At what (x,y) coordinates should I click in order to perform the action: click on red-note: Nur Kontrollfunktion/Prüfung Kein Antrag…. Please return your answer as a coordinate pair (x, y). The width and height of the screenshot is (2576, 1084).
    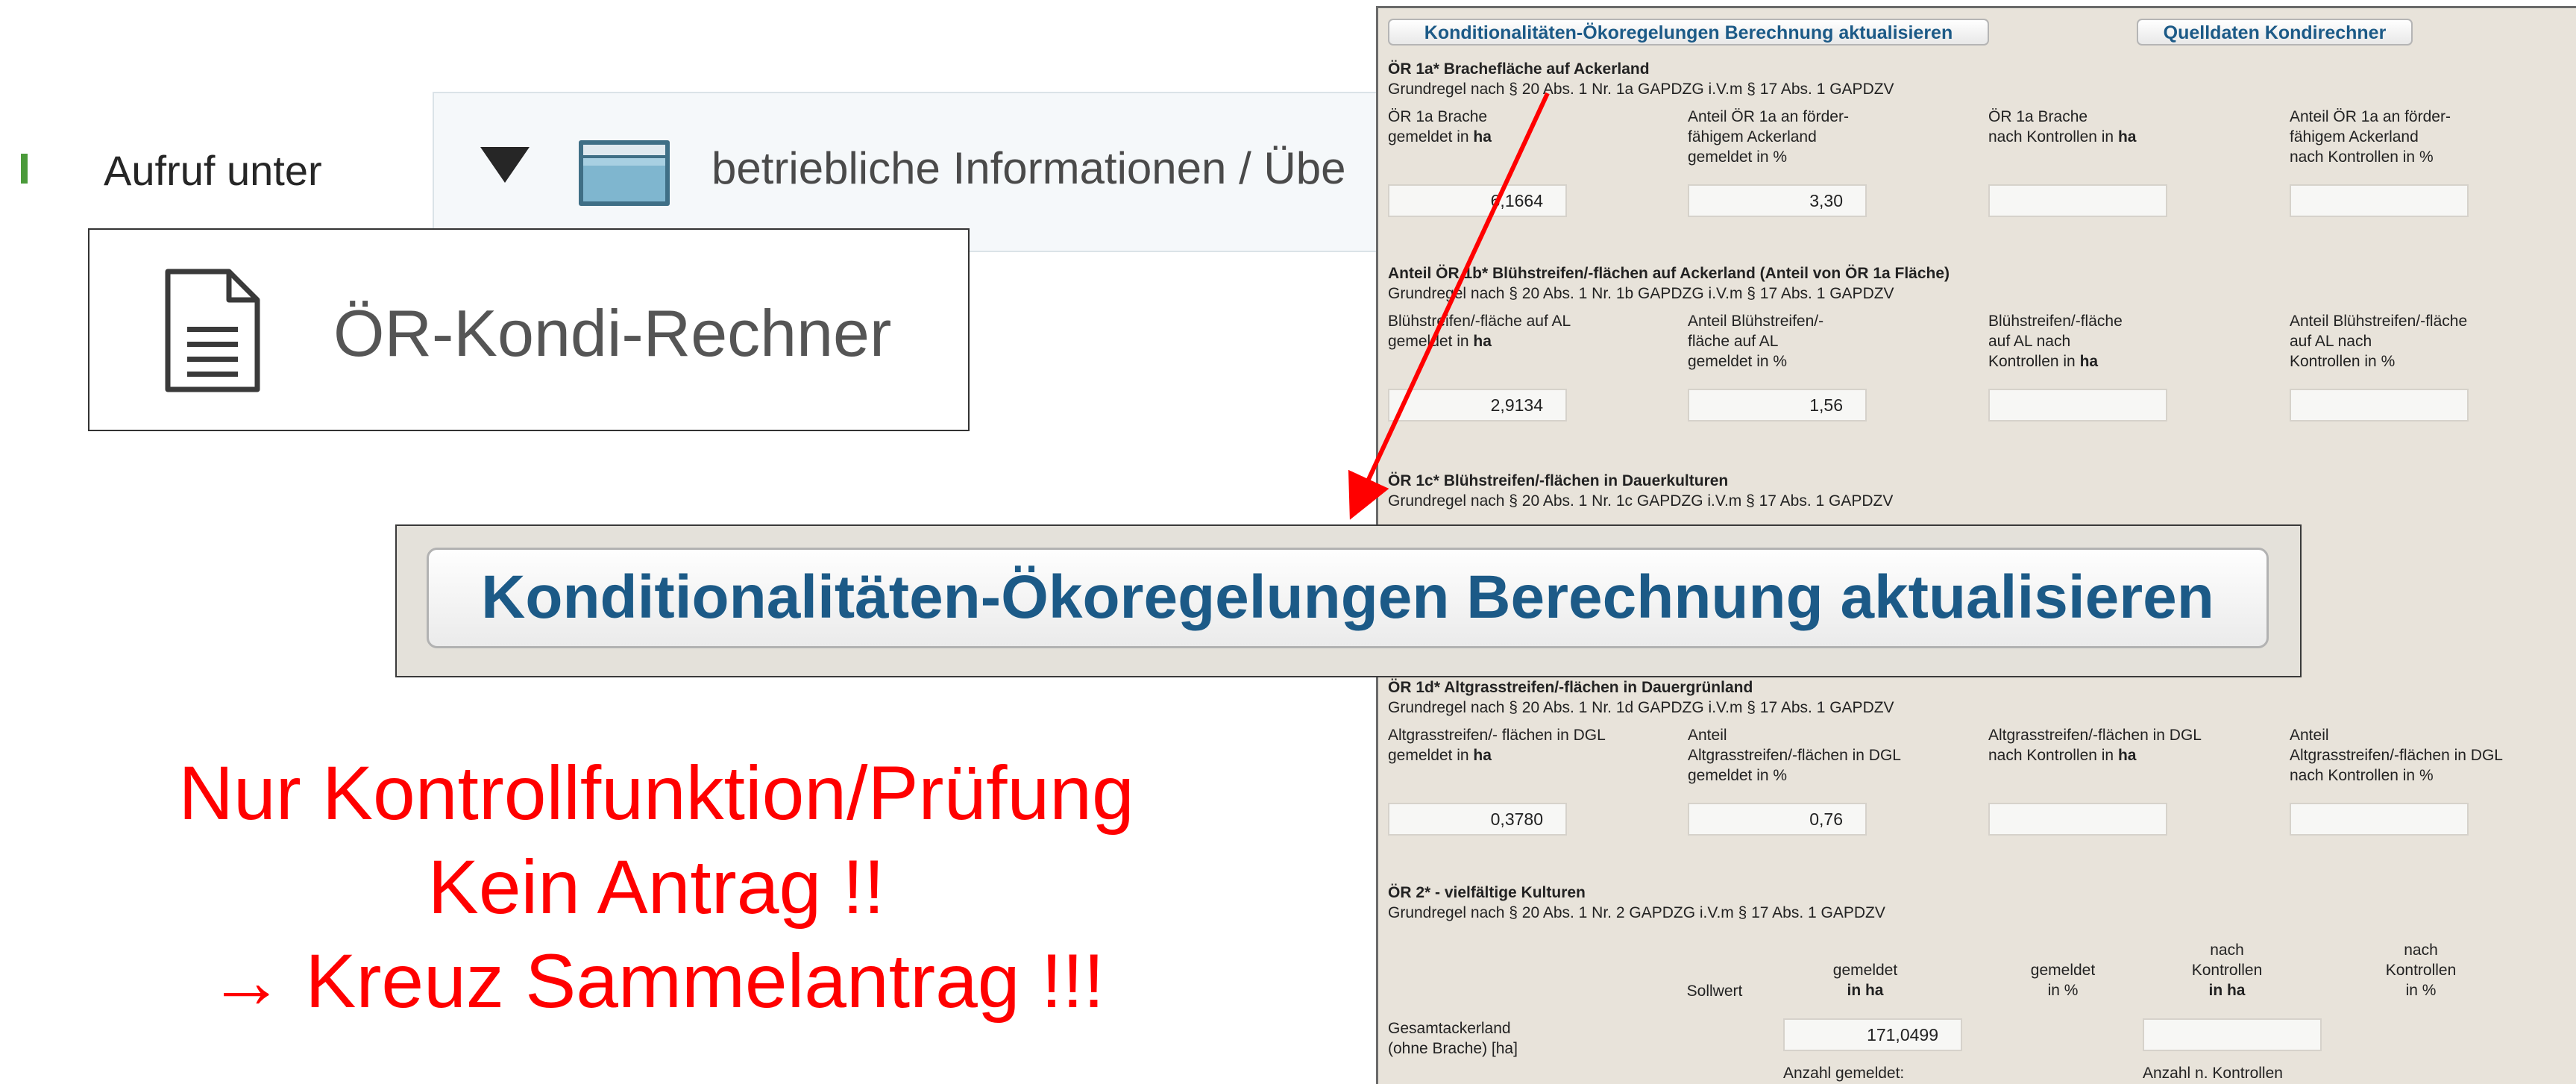
    Looking at the image, I should click on (656, 887).